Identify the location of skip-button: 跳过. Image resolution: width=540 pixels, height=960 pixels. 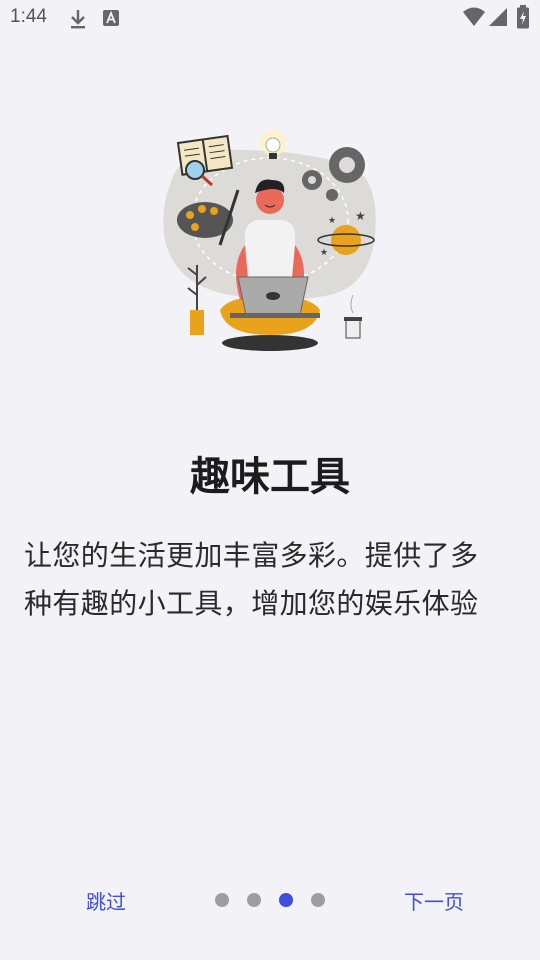
(106, 902).